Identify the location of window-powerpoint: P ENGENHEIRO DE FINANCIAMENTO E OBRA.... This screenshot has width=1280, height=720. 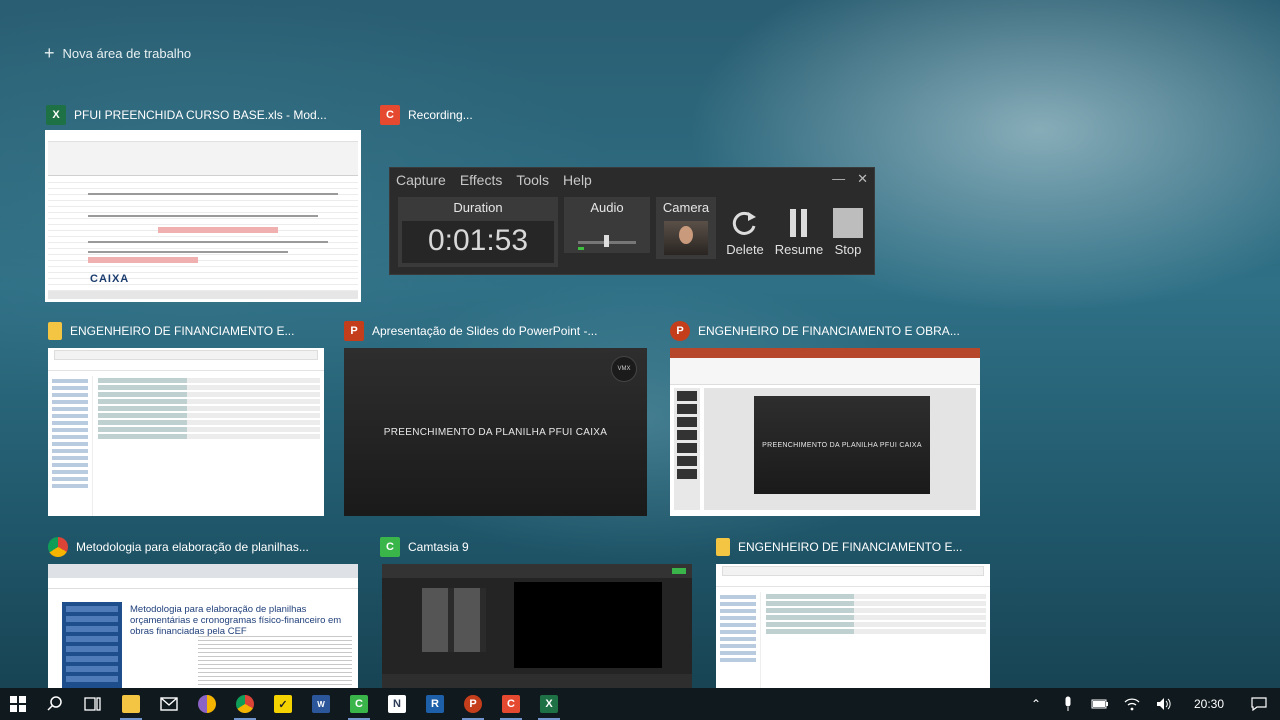
(825, 331).